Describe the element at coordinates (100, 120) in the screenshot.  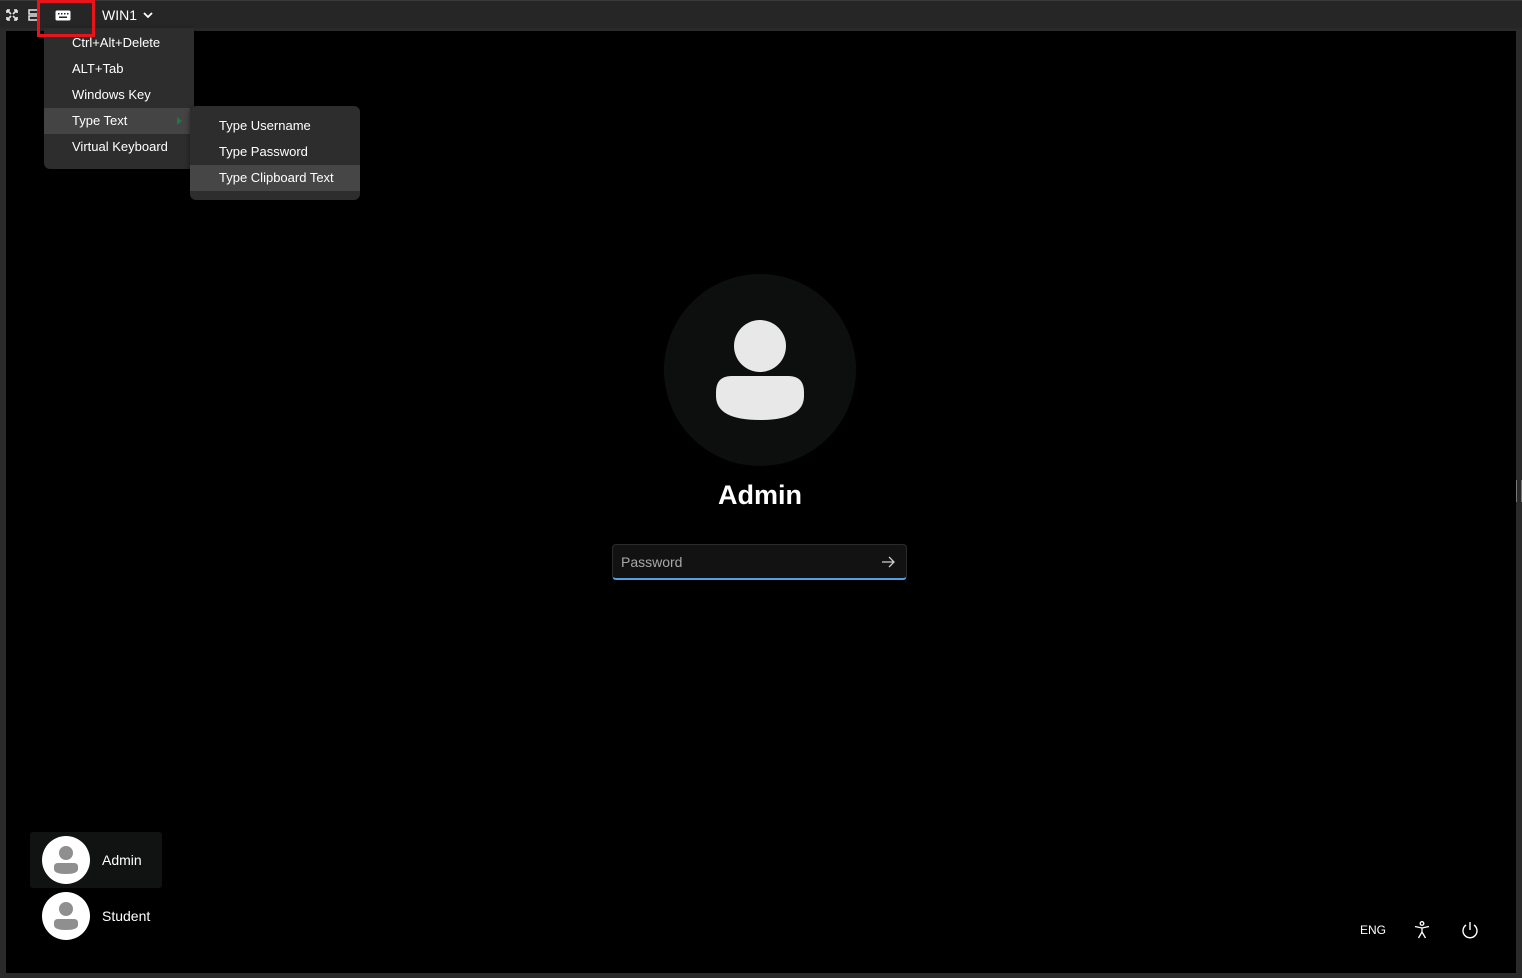
I see `menu-item-label: Type Text` at that location.